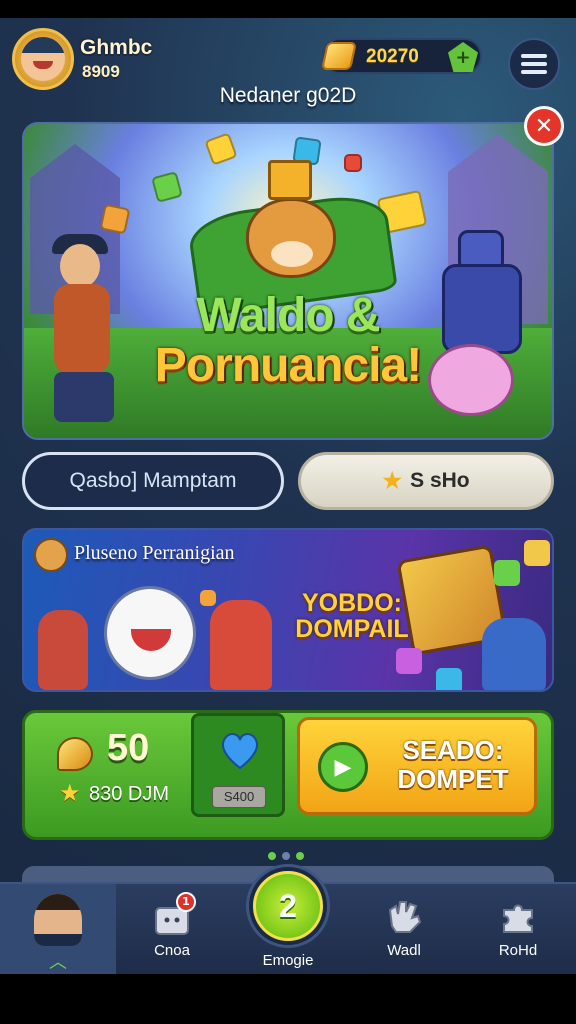 This screenshot has width=576, height=1024. I want to click on reward-amount: 50, so click(128, 748).